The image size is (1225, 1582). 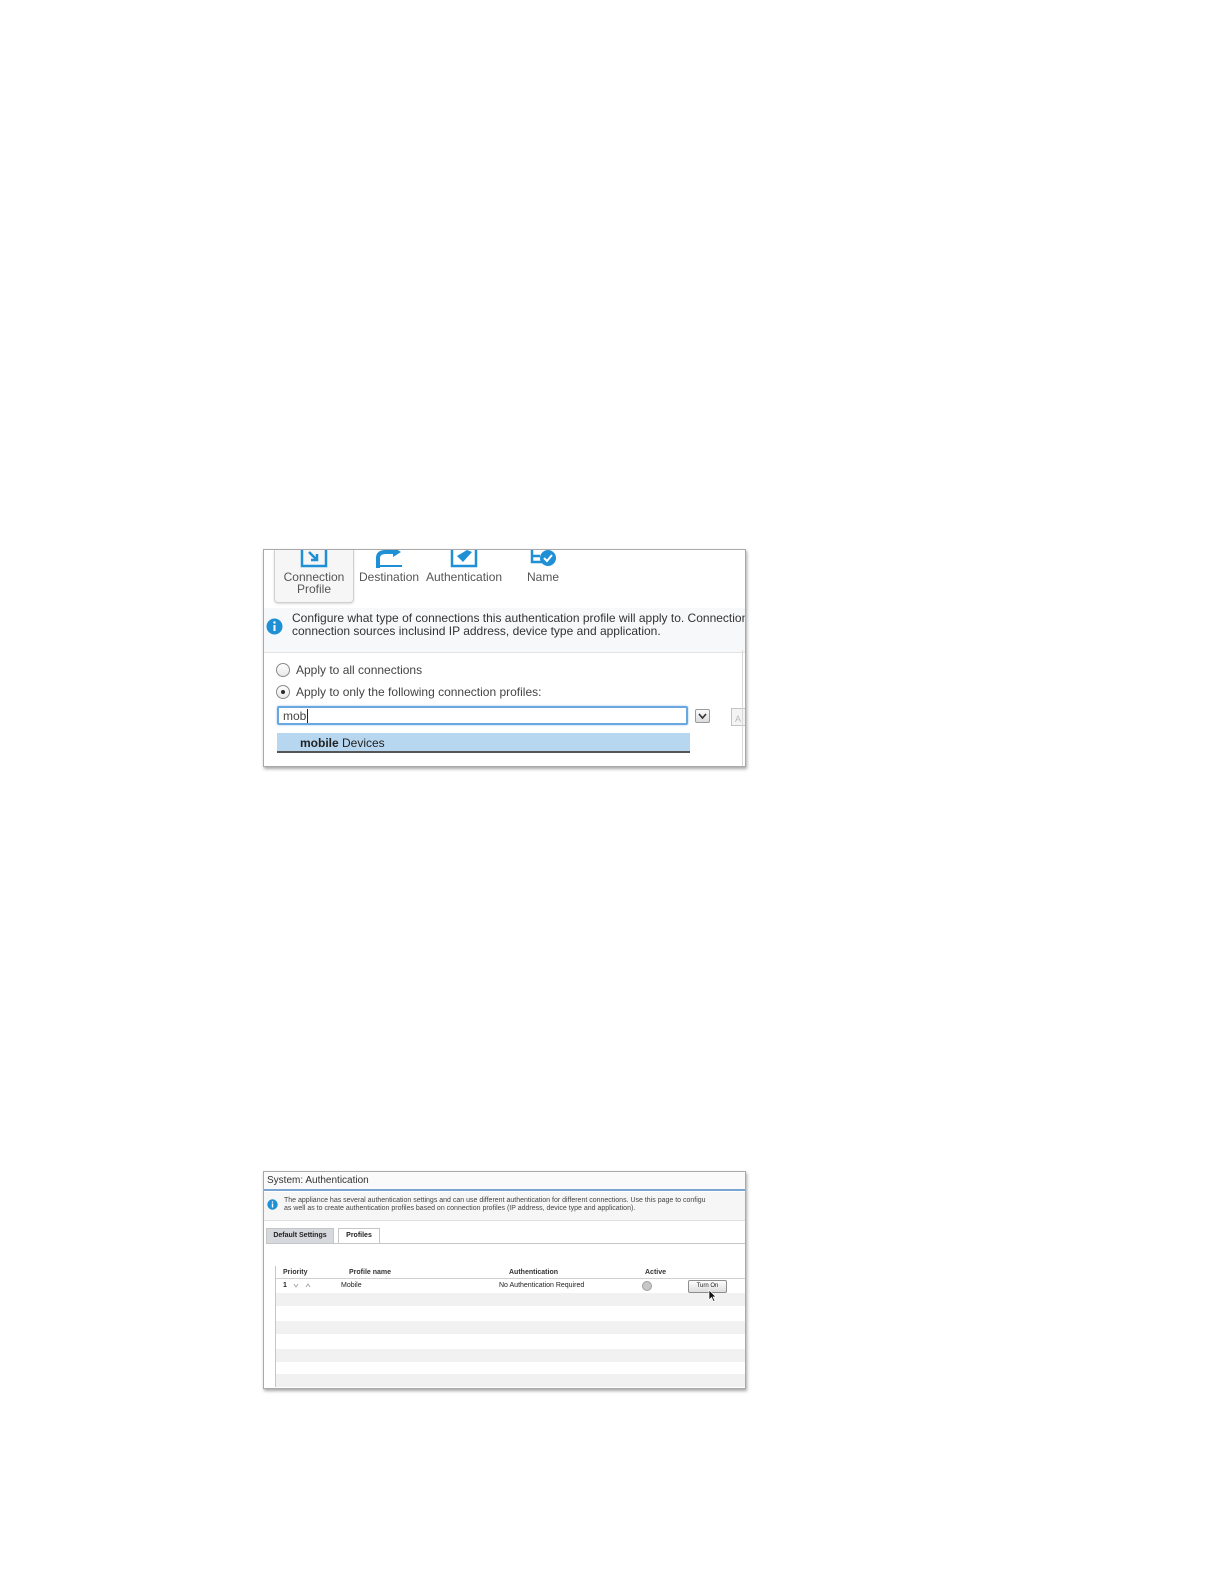 I want to click on row-authentication: No Authentication Required, so click(x=542, y=1285).